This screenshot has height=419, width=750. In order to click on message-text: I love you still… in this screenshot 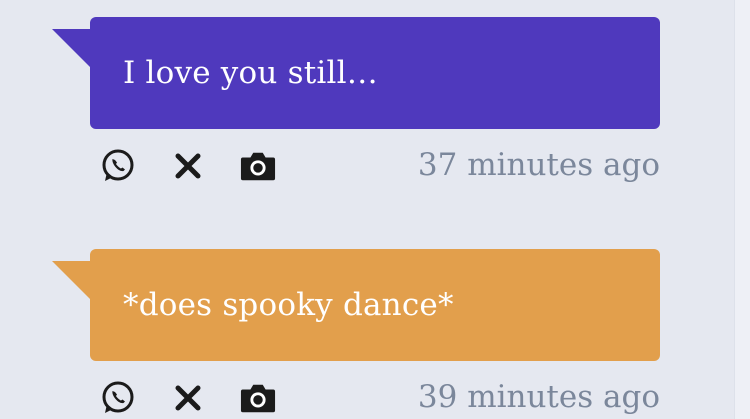, I will do `click(250, 73)`.